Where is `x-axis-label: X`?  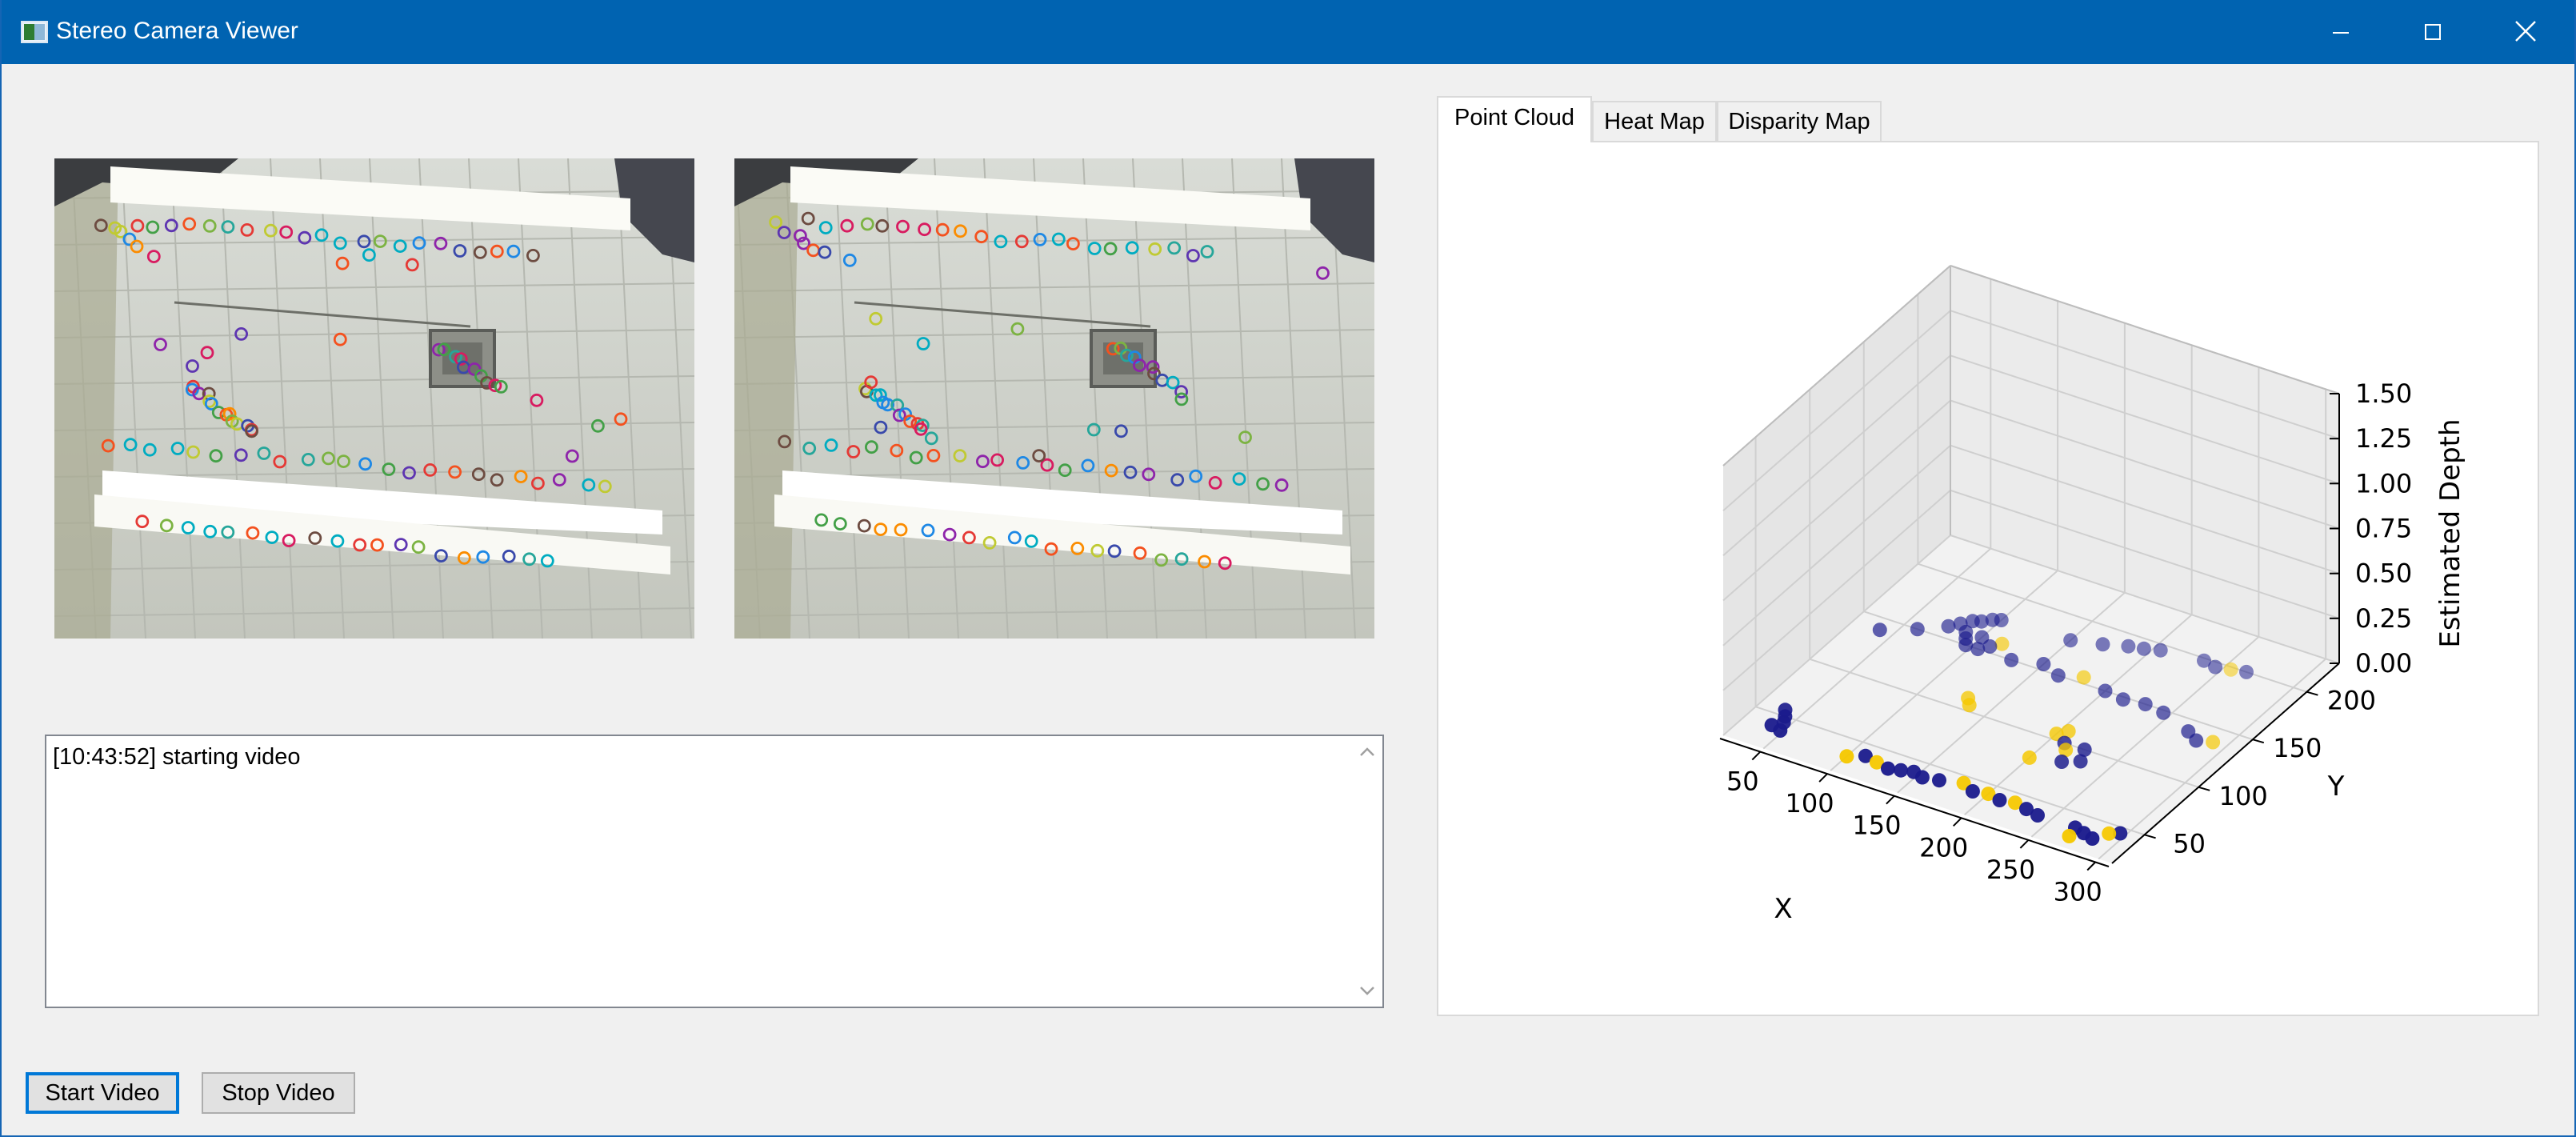
x-axis-label: X is located at coordinates (1783, 909).